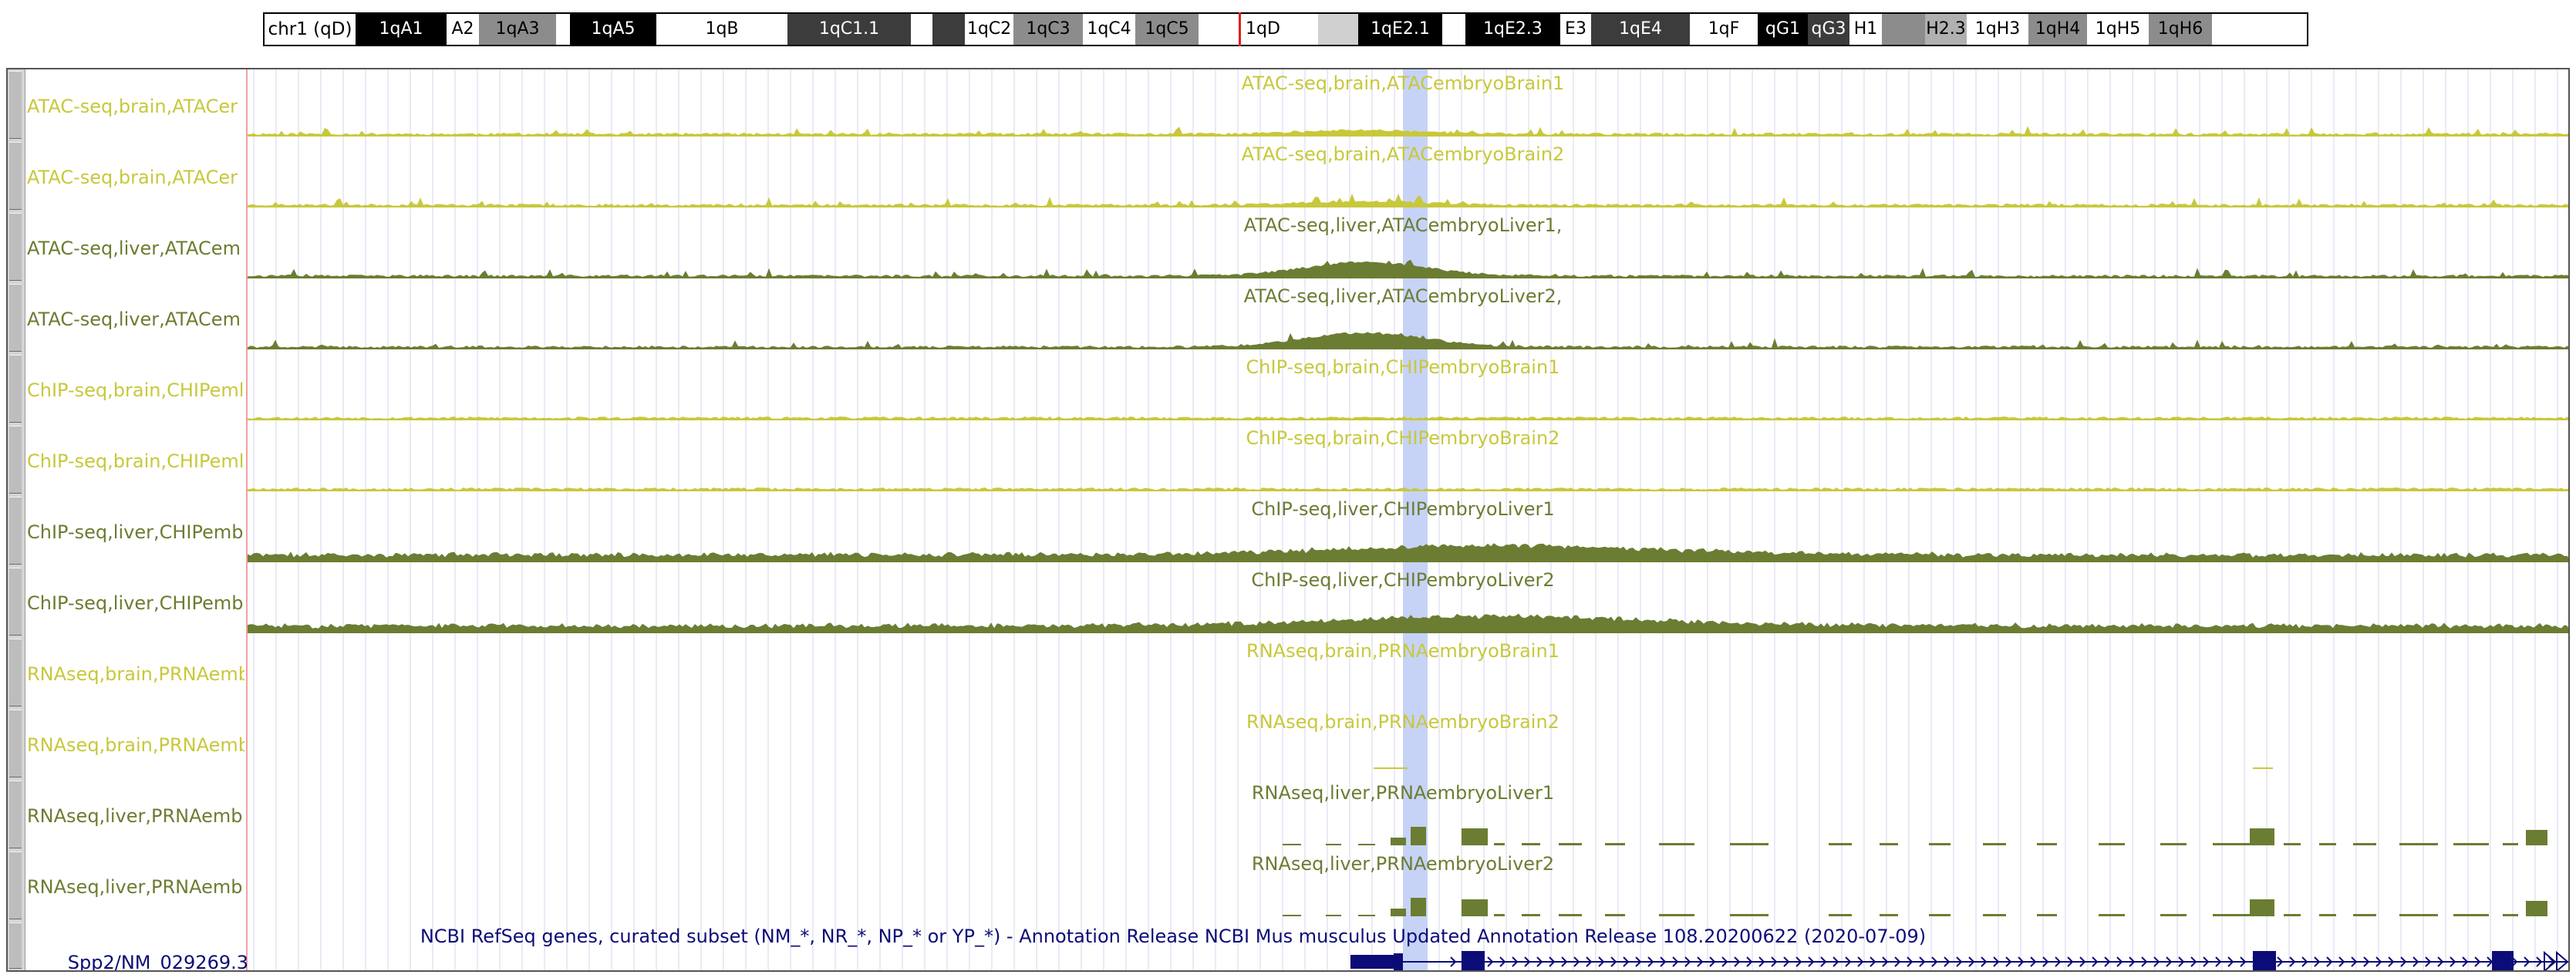 This screenshot has width=2576, height=978. Describe the element at coordinates (1512, 29) in the screenshot. I see `ideogram-band: 1qE2.3` at that location.